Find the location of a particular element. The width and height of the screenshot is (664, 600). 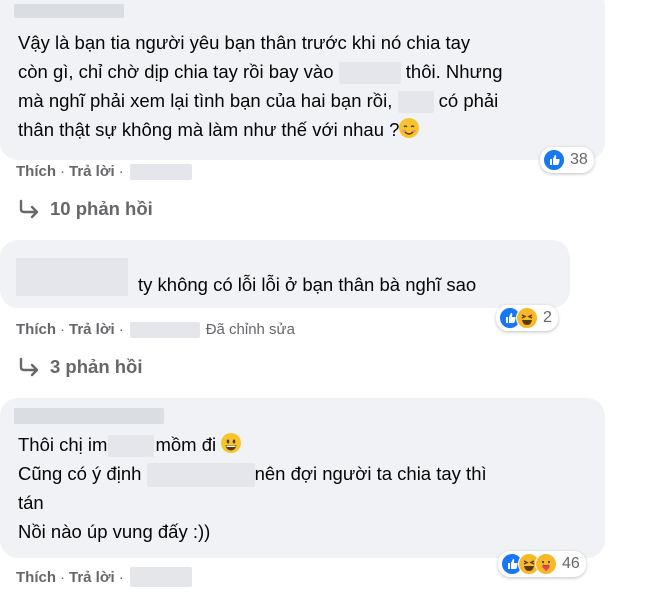

reaction-count: 2 is located at coordinates (547, 317).